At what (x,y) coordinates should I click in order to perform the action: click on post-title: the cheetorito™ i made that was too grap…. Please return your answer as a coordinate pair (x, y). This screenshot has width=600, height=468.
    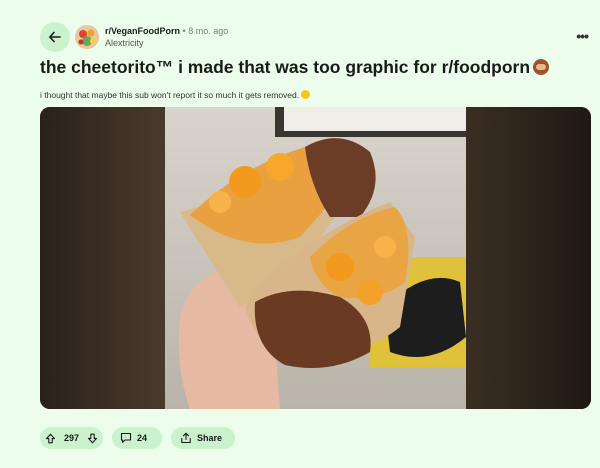
    Looking at the image, I should click on (310, 67).